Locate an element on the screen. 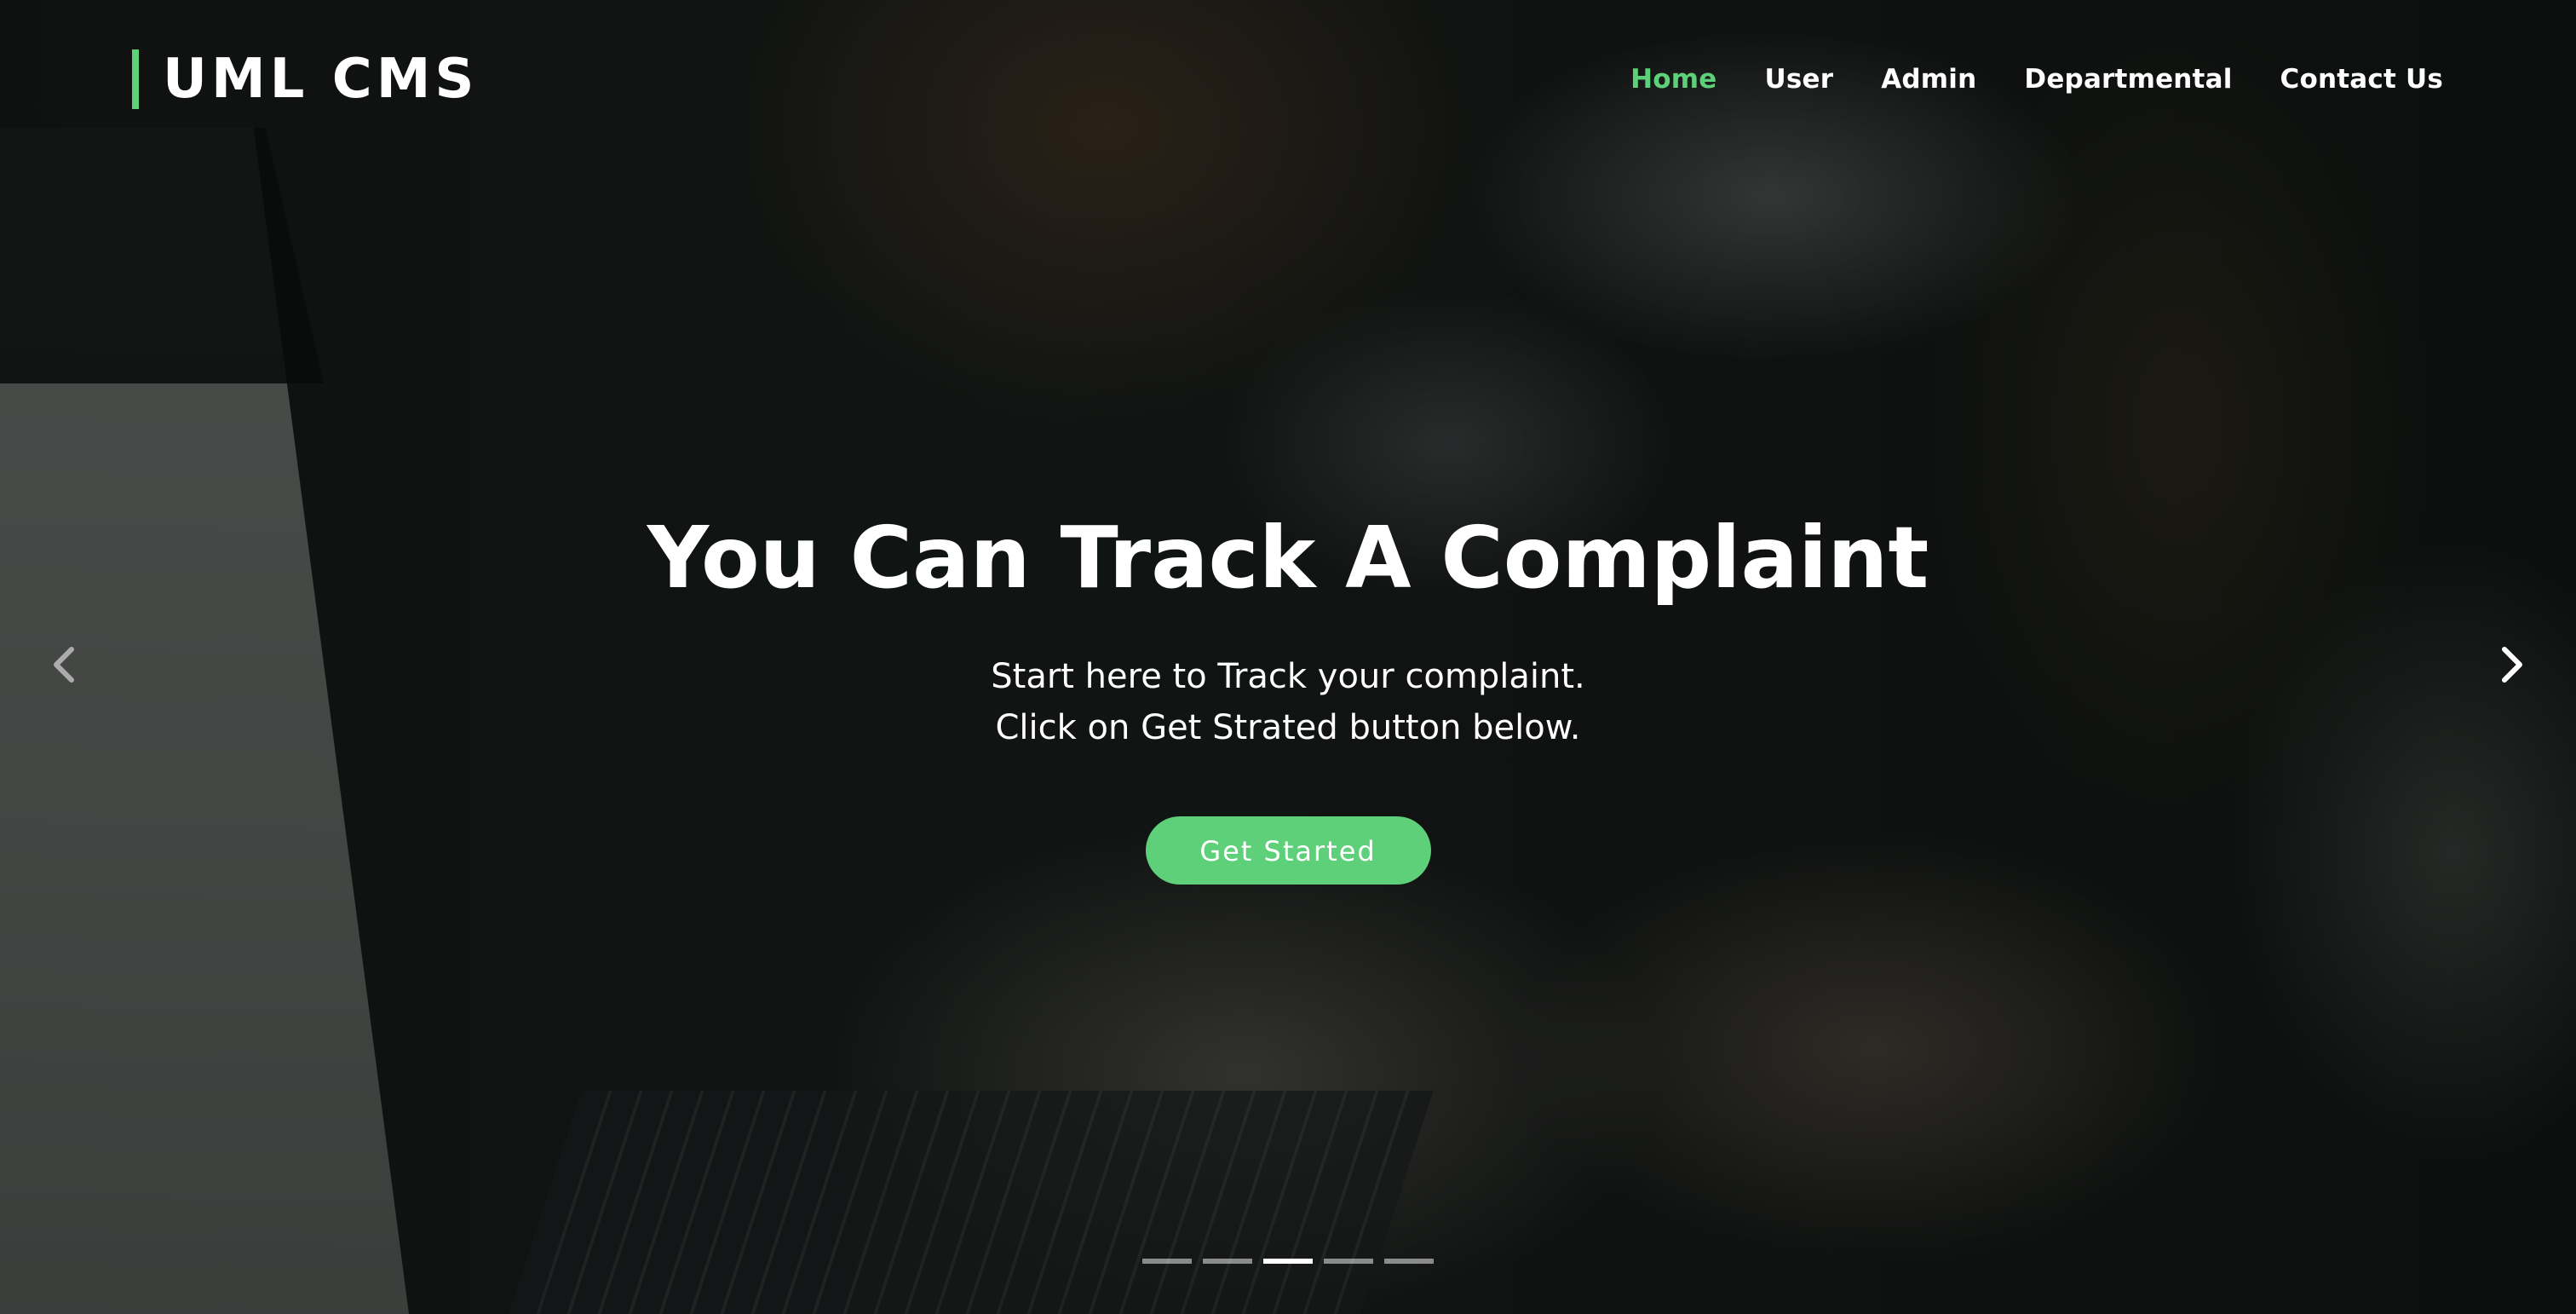  carousel-indicators is located at coordinates (1288, 1262).